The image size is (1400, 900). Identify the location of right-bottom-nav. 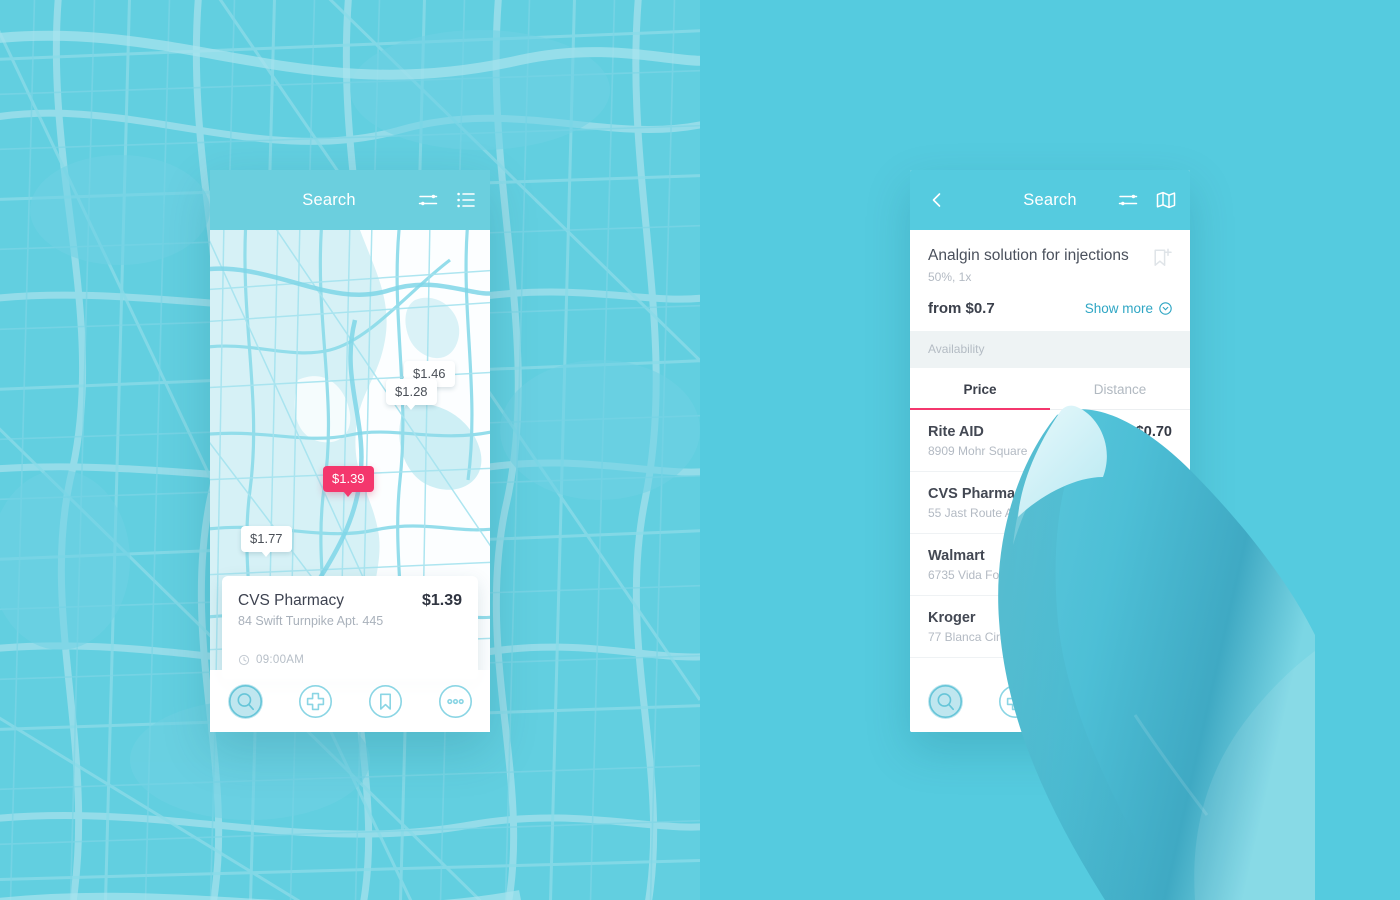
(1050, 701).